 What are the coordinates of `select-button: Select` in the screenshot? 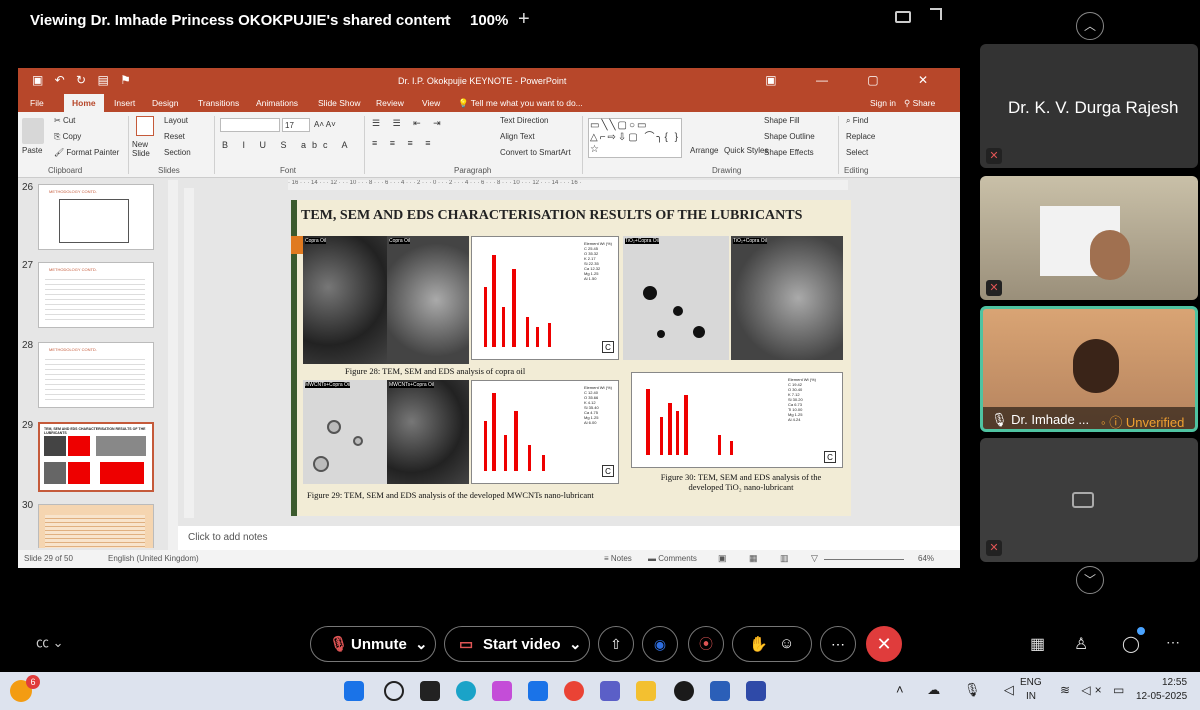 It's located at (857, 152).